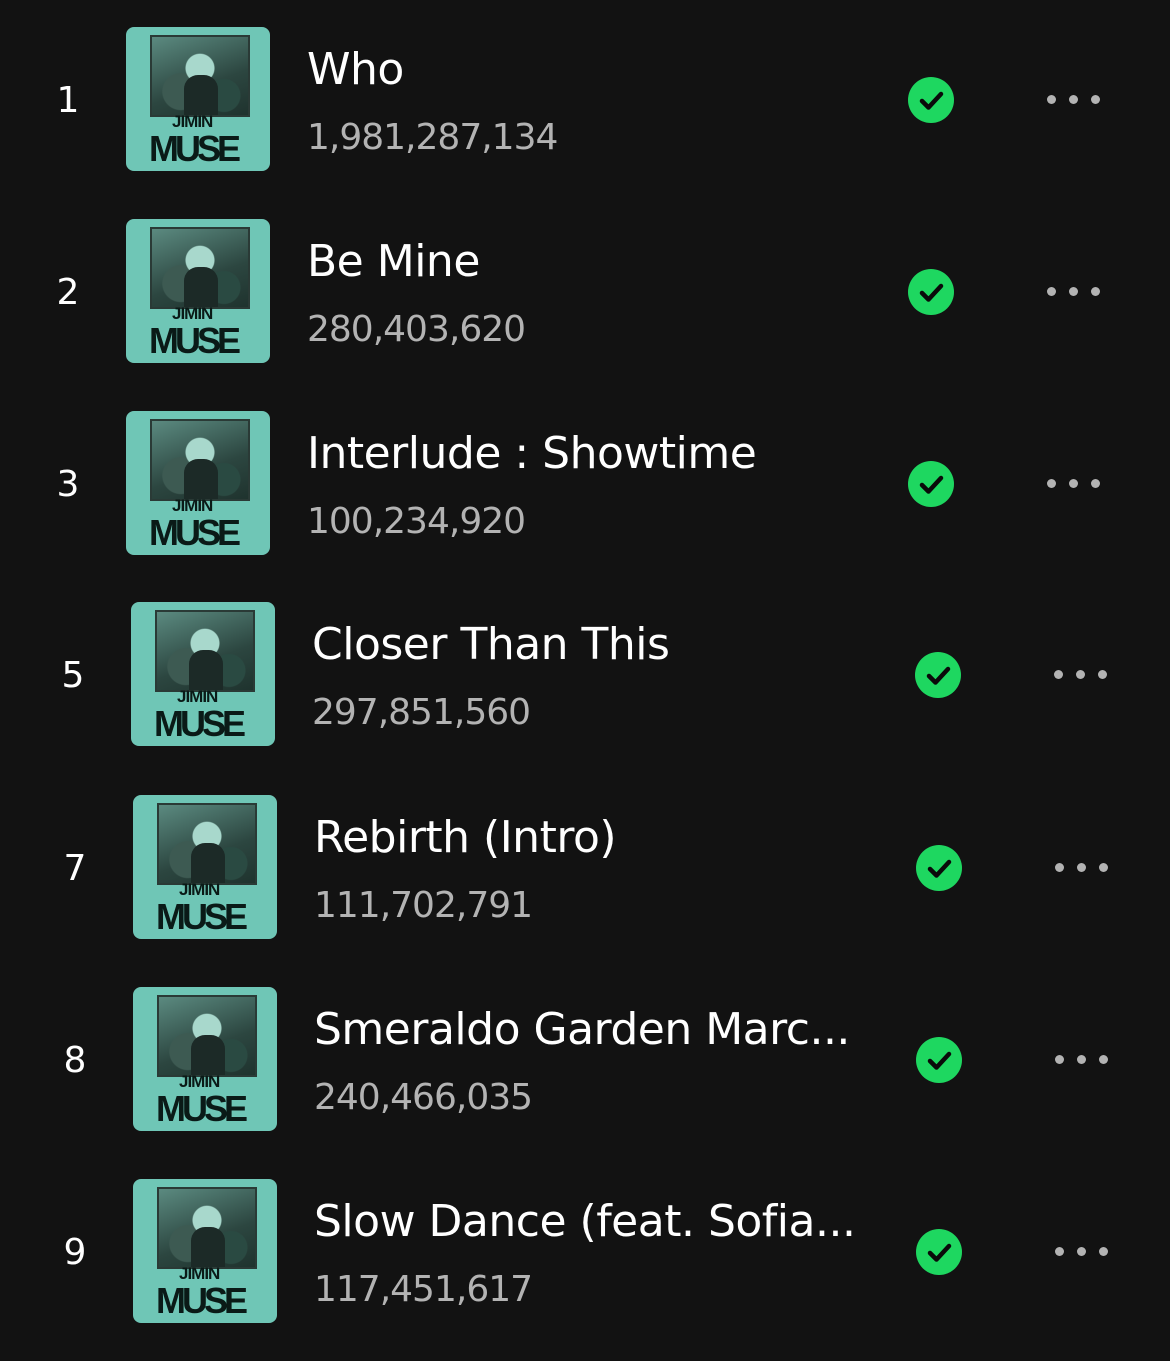 The height and width of the screenshot is (1361, 1170). I want to click on track-title: Be Mine, so click(393, 261).